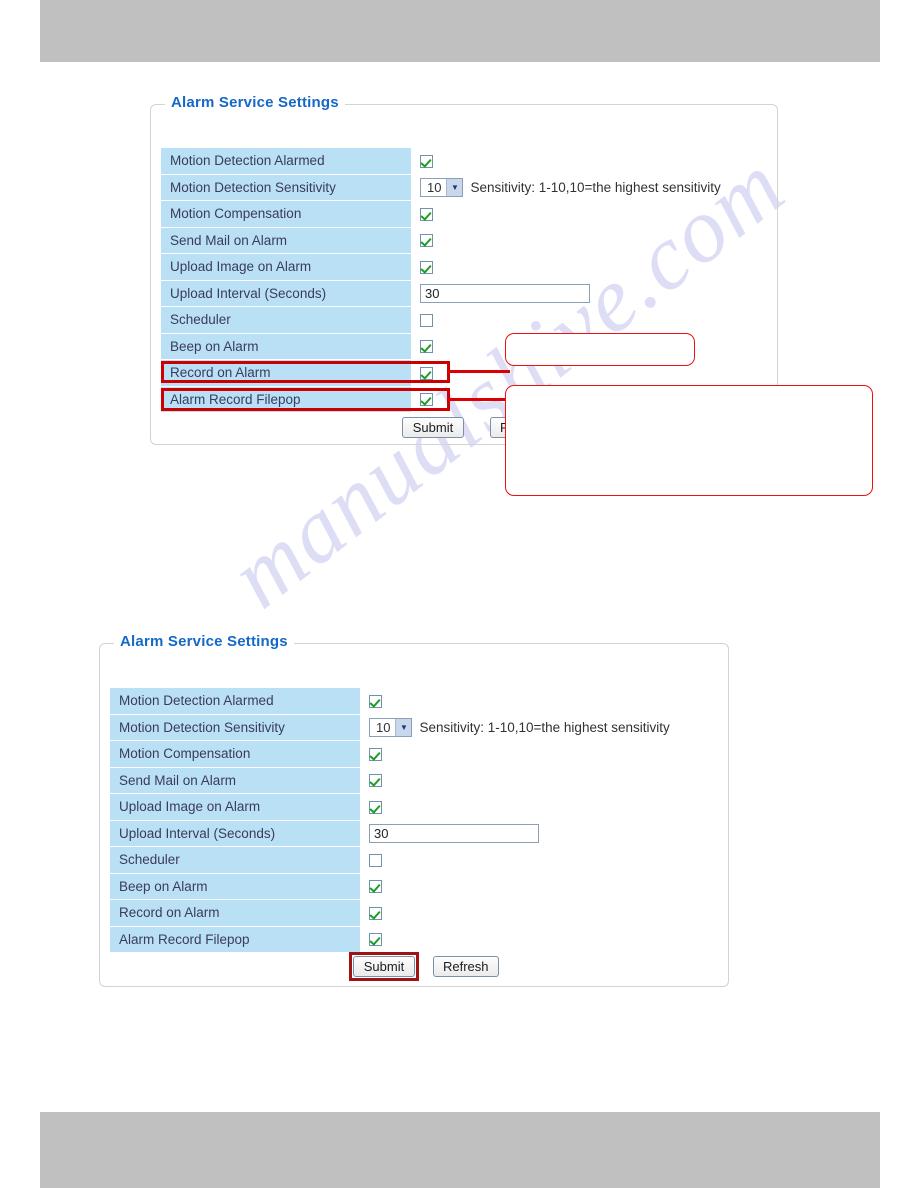  I want to click on callout-record-on-alarm, so click(600, 349).